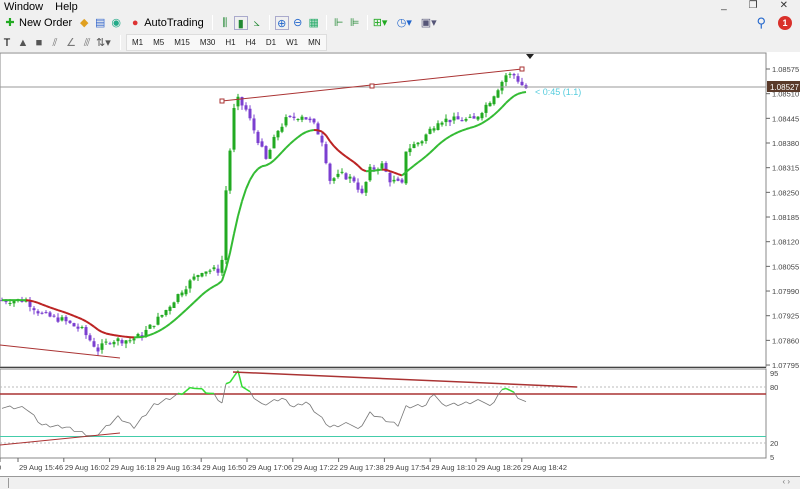  I want to click on timeframe-d1: D1, so click(271, 42).